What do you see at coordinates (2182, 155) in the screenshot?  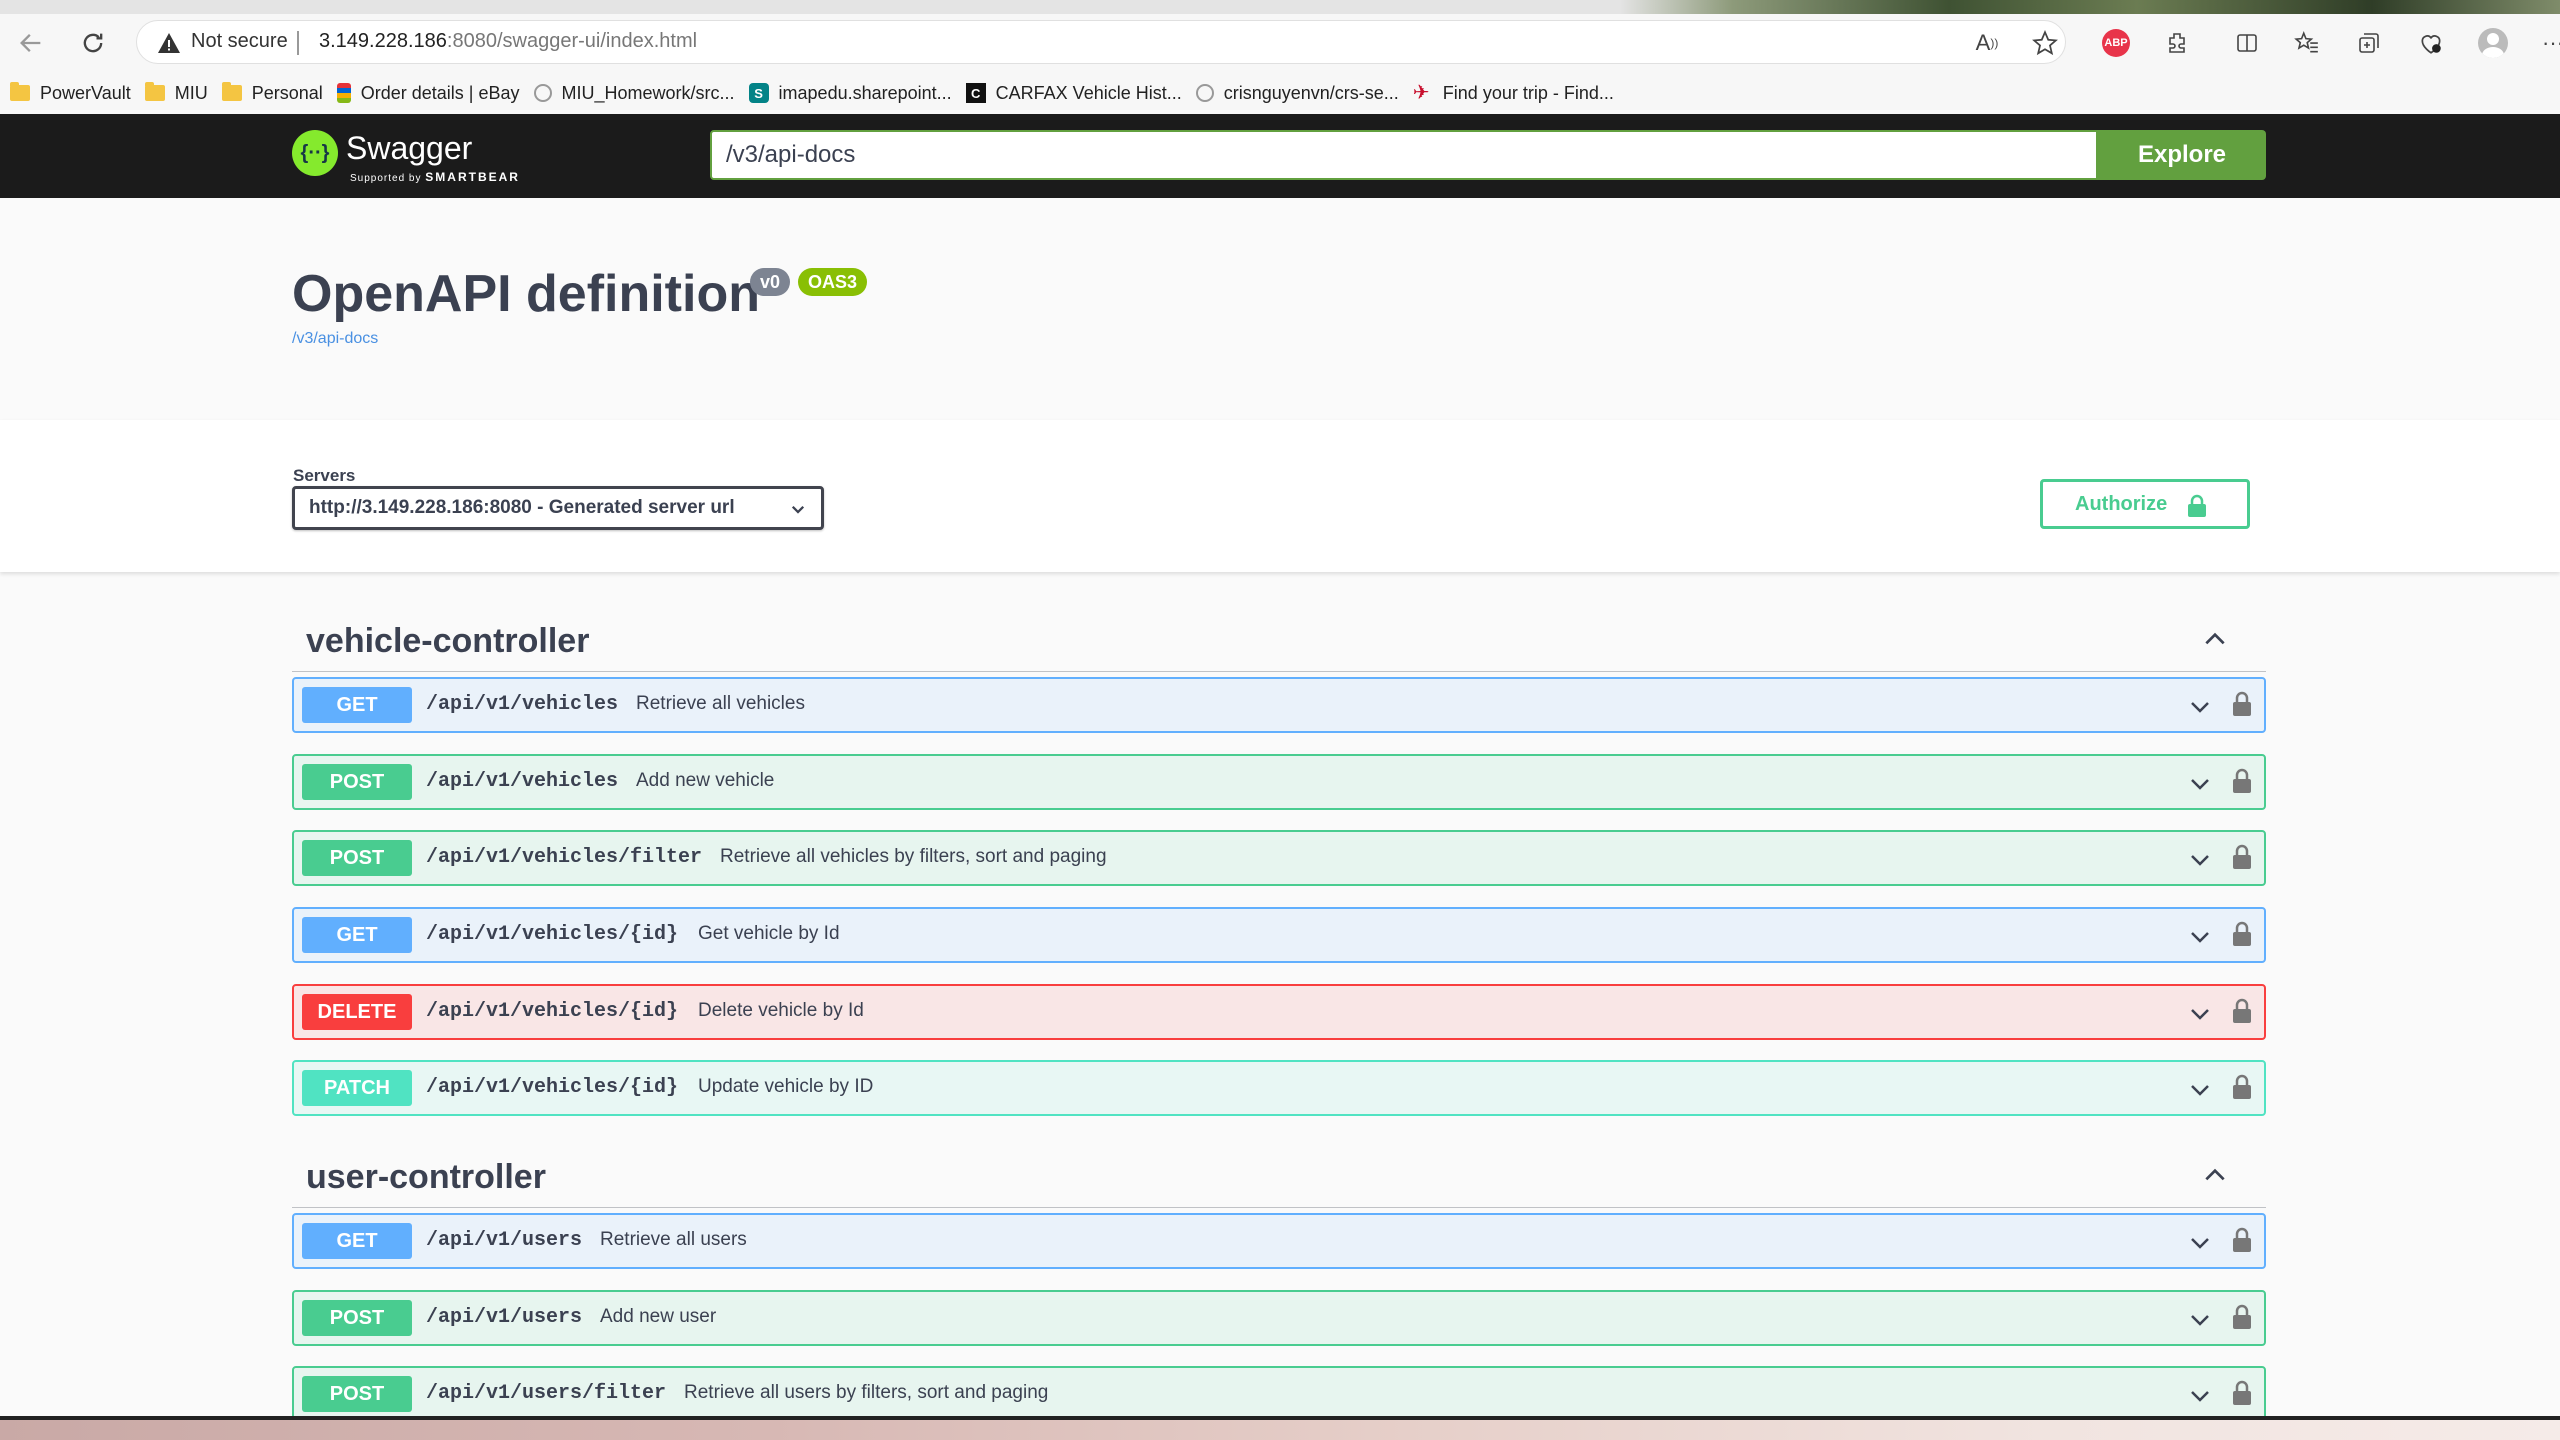 I see `explore-button: Explore` at bounding box center [2182, 155].